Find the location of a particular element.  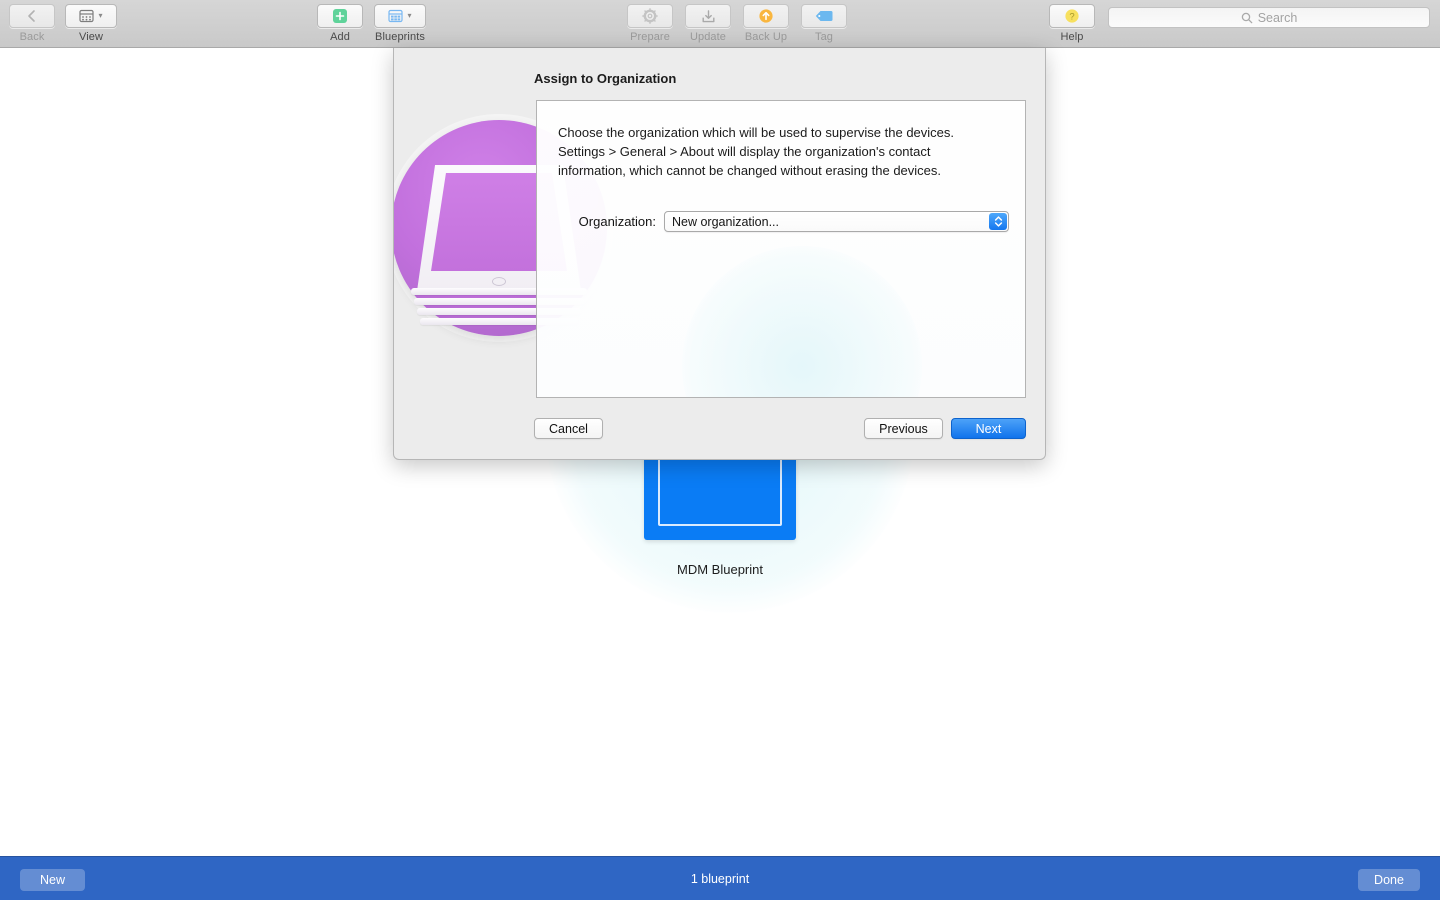

update-download-icon is located at coordinates (708, 15).